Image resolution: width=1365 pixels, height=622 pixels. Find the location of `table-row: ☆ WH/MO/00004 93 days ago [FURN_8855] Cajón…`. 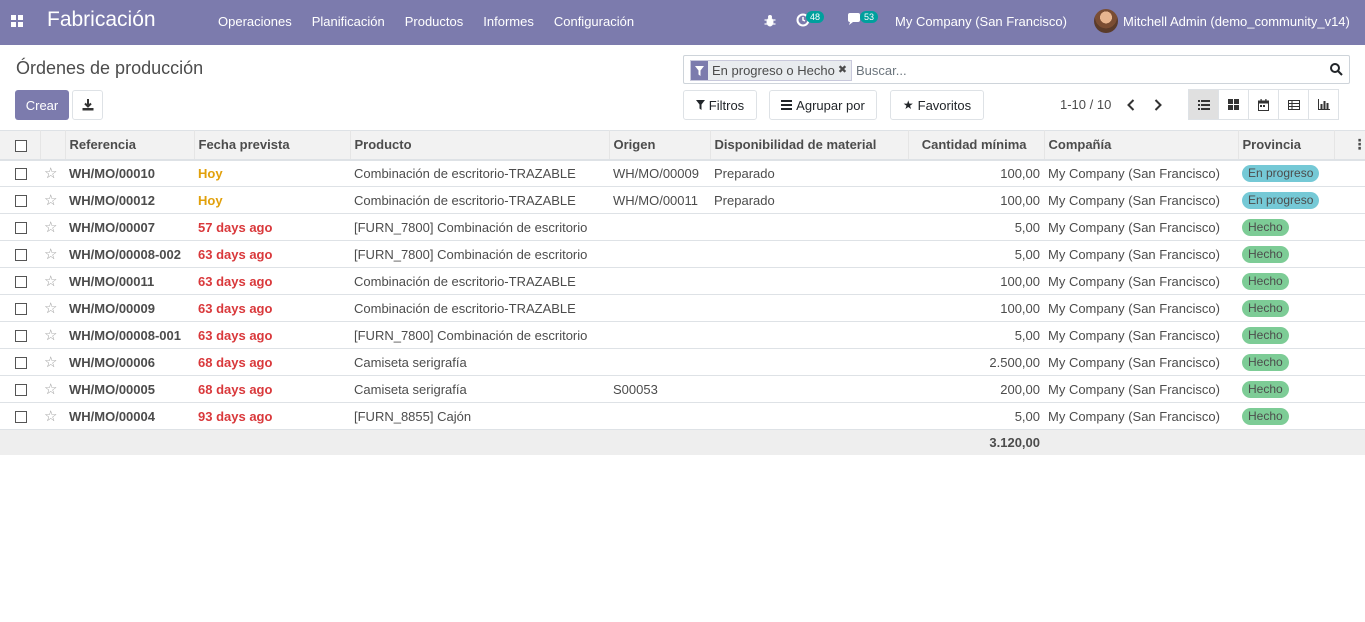

table-row: ☆ WH/MO/00004 93 days ago [FURN_8855] Cajón… is located at coordinates (682, 416).